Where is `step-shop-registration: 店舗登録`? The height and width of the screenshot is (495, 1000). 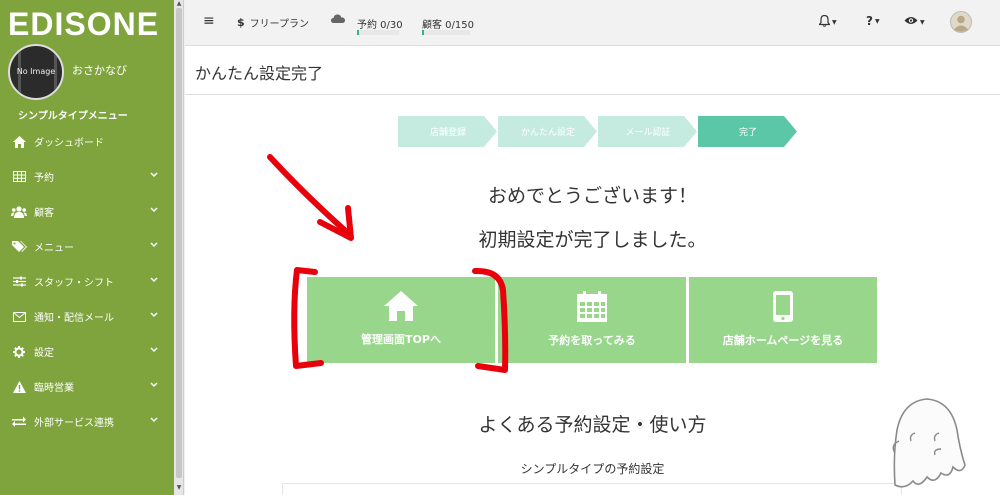 step-shop-registration: 店舗登録 is located at coordinates (448, 131).